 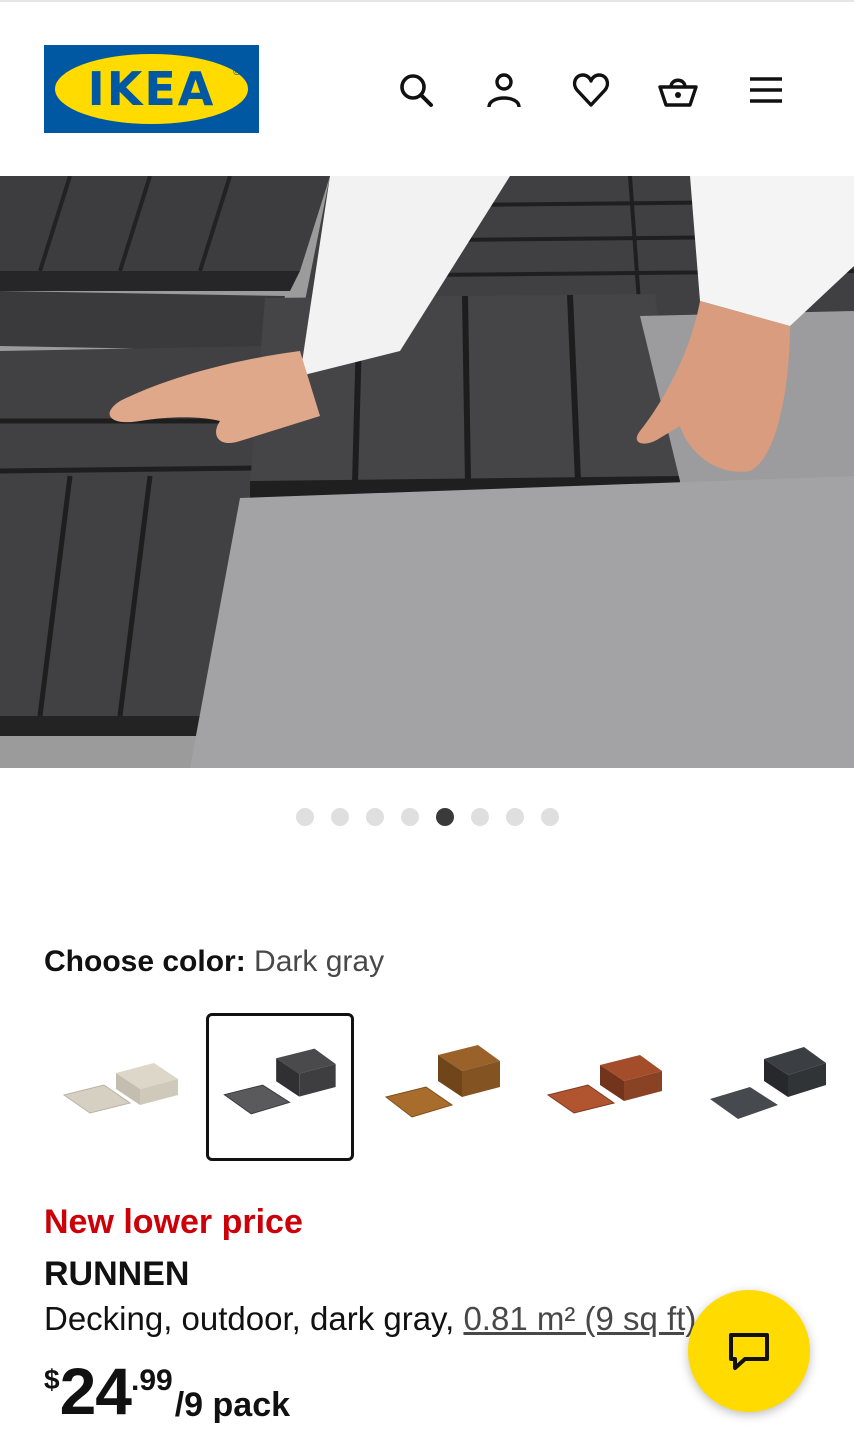 I want to click on account-icon, so click(x=504, y=90).